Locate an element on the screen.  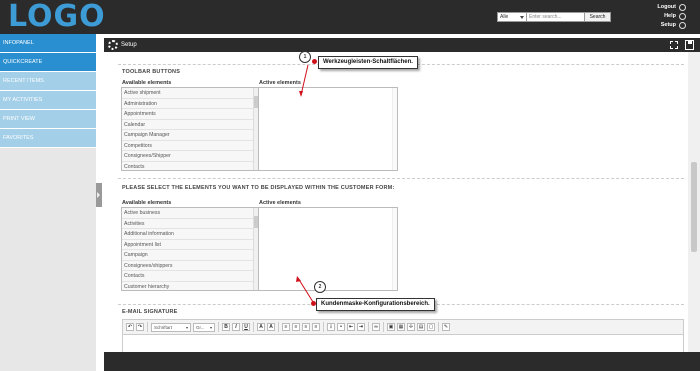
sidebar-item-recent-items: RECENT ITEMS is located at coordinates (48, 81).